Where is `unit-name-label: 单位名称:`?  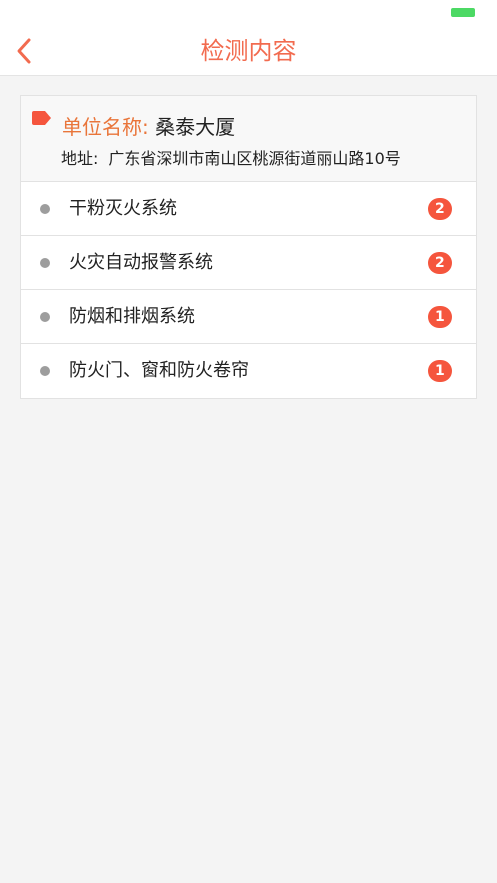
unit-name-label: 单位名称: is located at coordinates (105, 127).